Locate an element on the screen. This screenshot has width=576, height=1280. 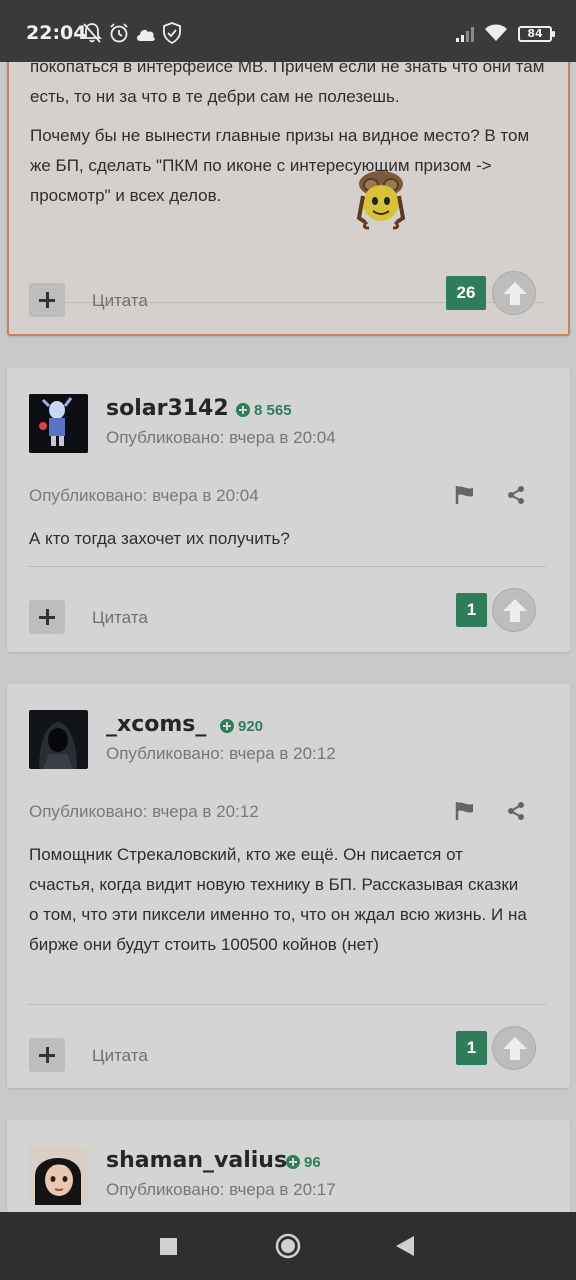
user-reputation: 8 565 is located at coordinates (264, 410).